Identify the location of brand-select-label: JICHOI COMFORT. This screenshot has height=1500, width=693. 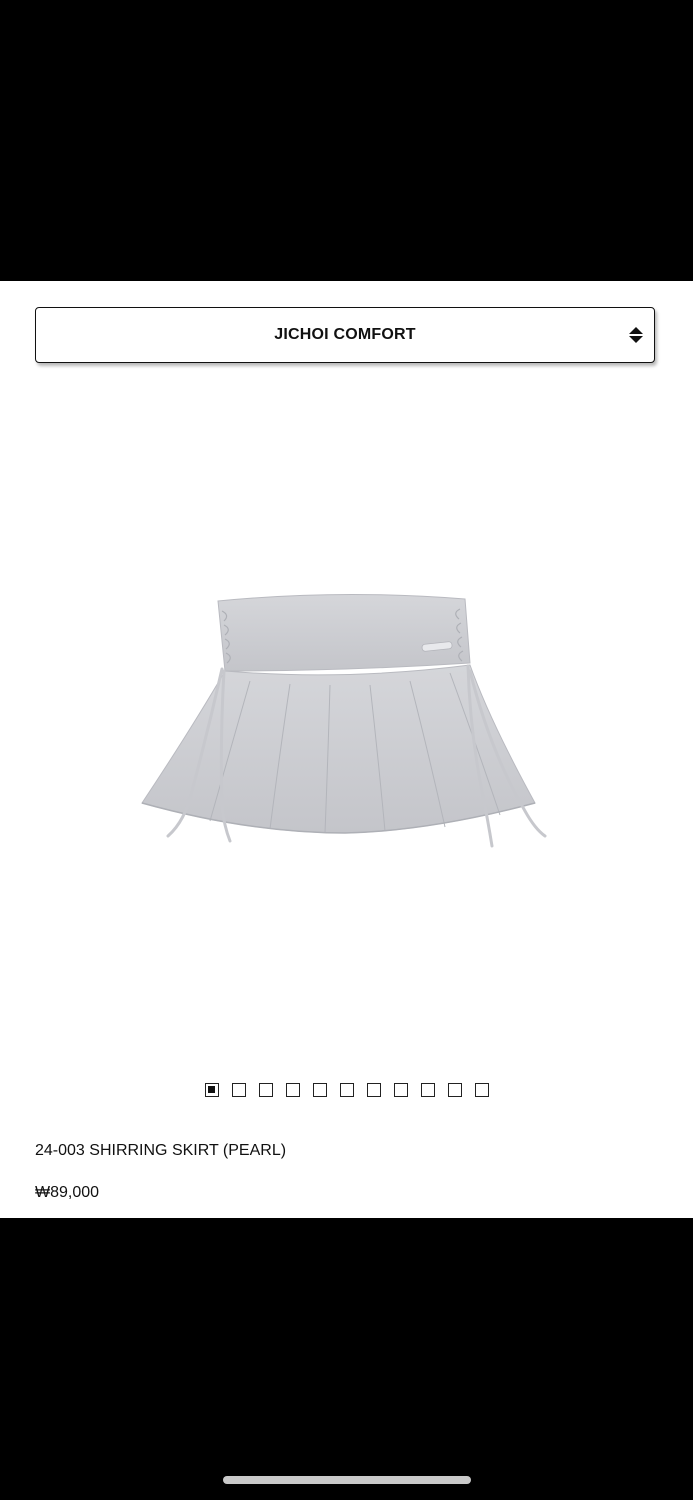
(345, 334).